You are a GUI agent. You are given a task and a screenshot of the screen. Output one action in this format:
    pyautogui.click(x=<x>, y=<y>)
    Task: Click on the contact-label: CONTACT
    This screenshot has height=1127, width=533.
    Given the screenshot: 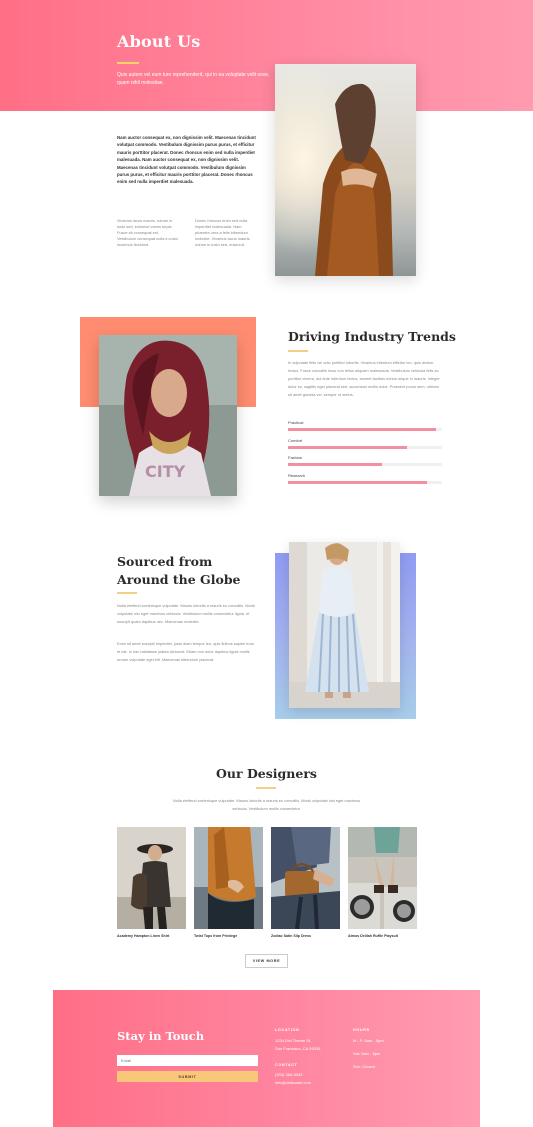 What is the action you would take?
    pyautogui.click(x=286, y=1065)
    